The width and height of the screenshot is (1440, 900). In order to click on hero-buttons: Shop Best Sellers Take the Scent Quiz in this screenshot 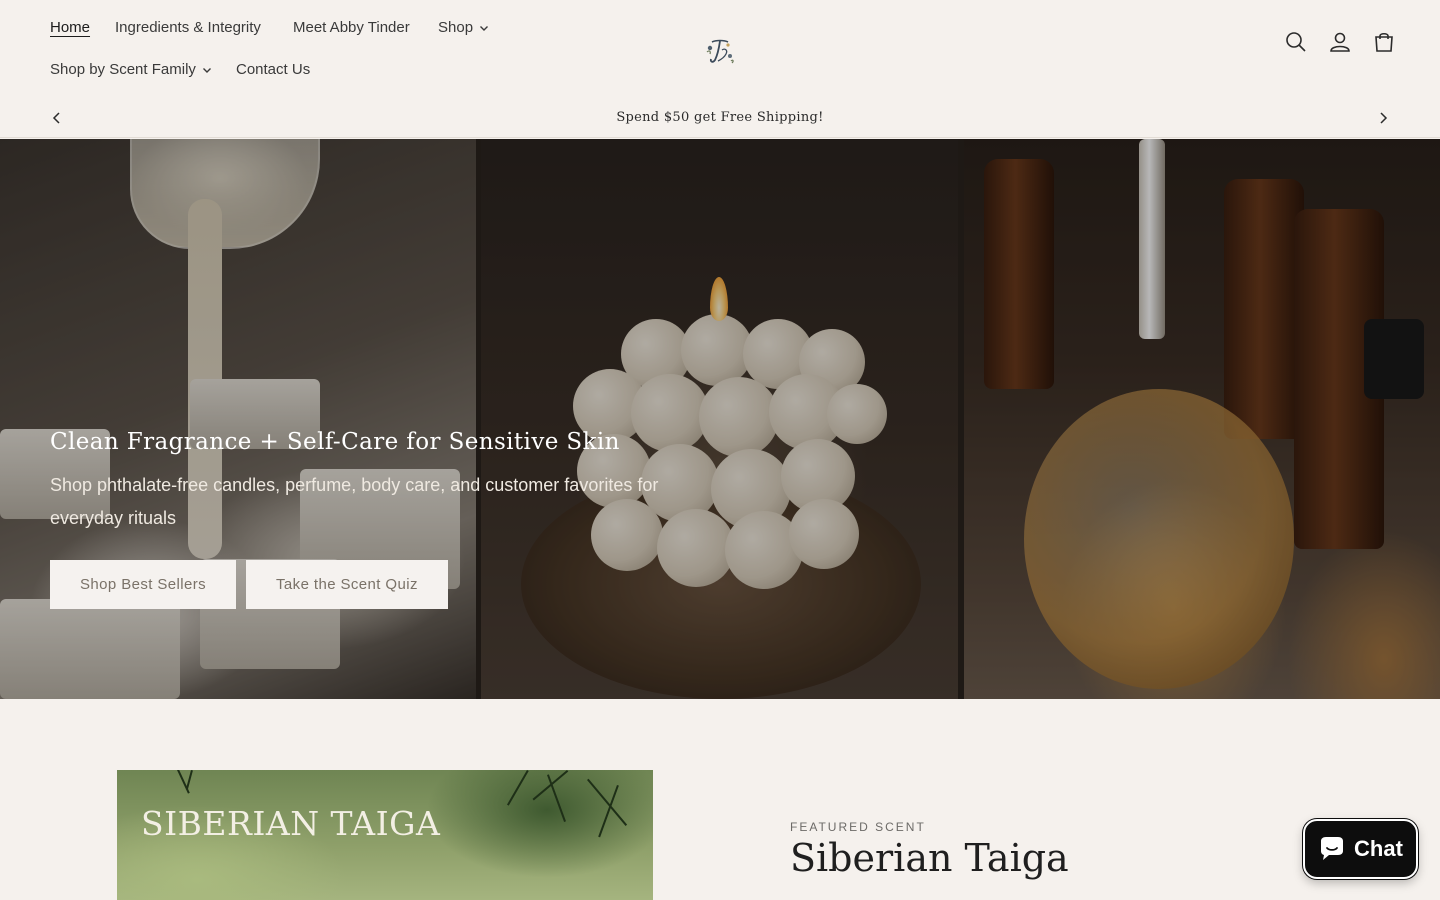, I will do `click(249, 584)`.